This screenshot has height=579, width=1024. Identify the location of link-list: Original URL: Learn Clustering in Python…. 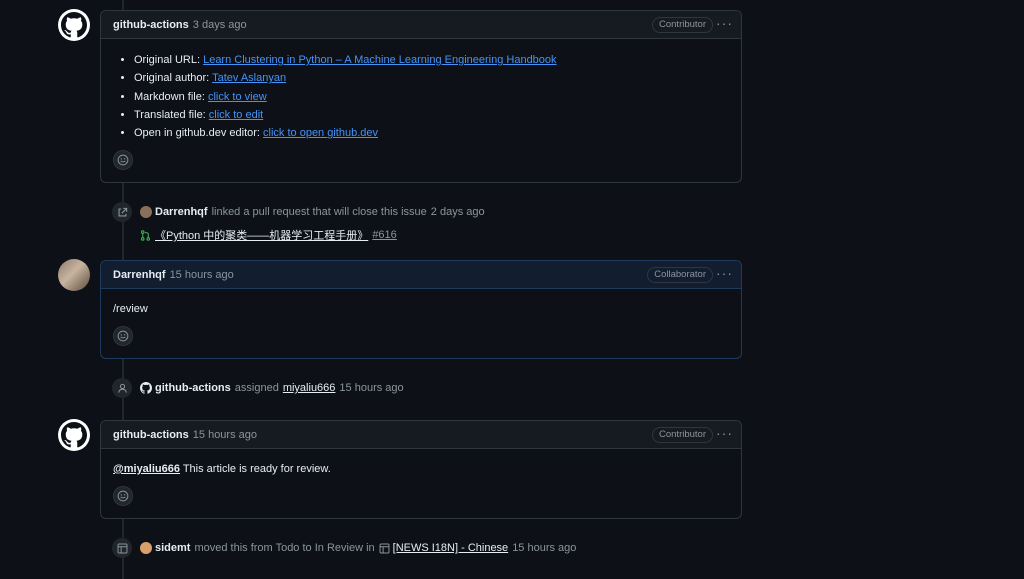
(421, 96).